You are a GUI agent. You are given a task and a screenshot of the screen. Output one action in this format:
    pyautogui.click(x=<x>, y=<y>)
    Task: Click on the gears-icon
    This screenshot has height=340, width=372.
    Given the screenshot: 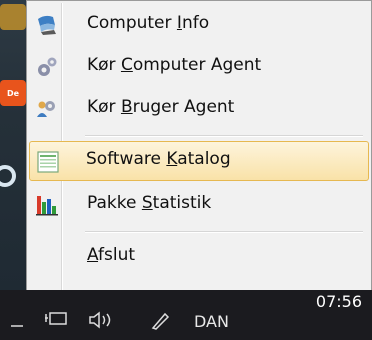 What is the action you would take?
    pyautogui.click(x=47, y=66)
    